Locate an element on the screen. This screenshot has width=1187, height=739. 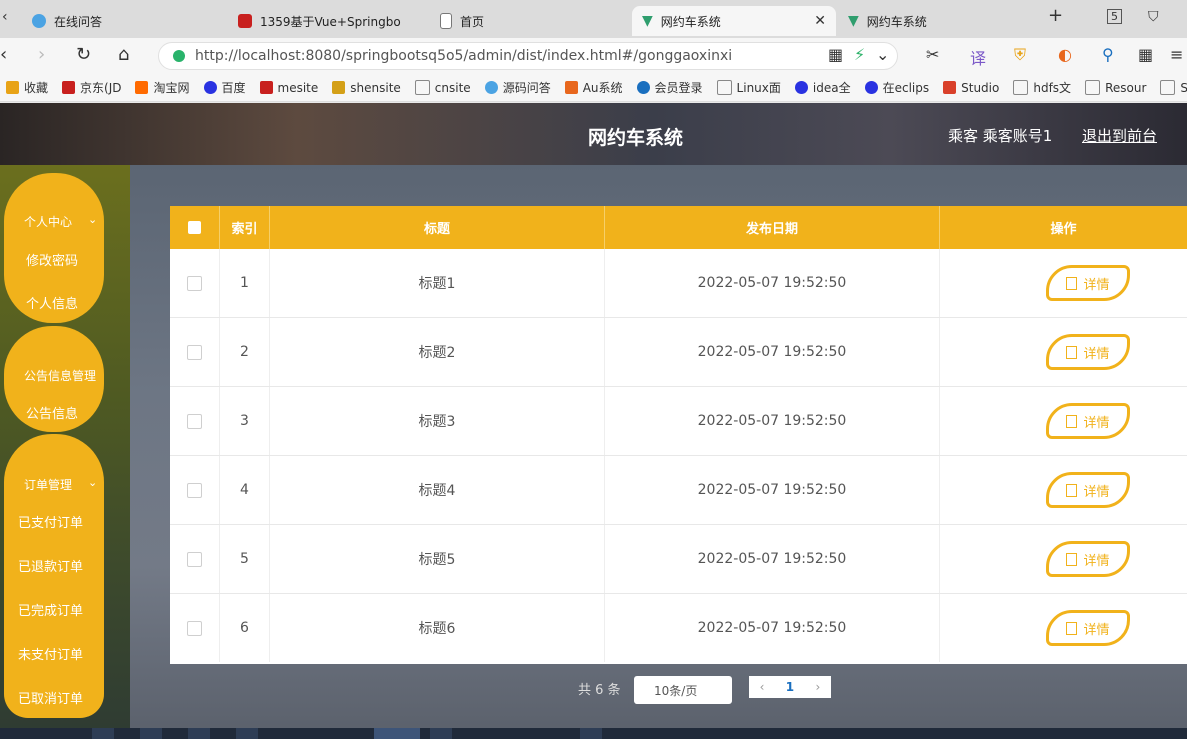
bookmark-eclipse: 在eclips is located at coordinates (896, 87).